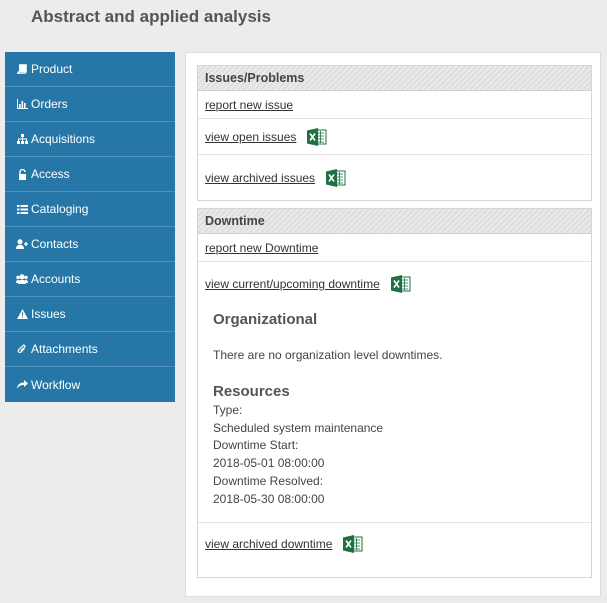 This screenshot has width=607, height=603. Describe the element at coordinates (22, 314) in the screenshot. I see `warning-icon` at that location.